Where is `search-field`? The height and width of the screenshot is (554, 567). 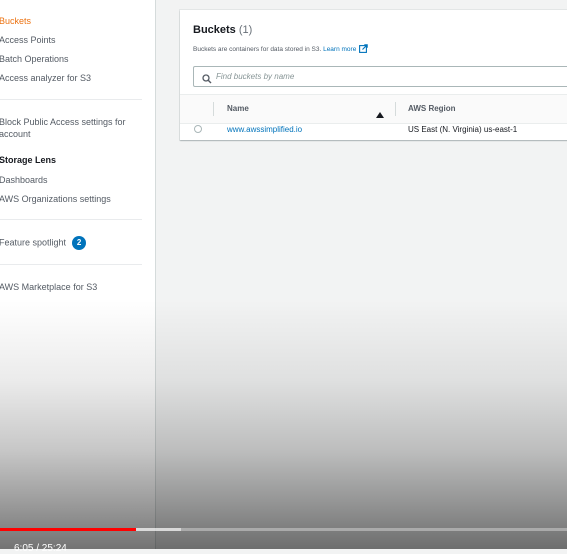
search-field is located at coordinates (380, 76).